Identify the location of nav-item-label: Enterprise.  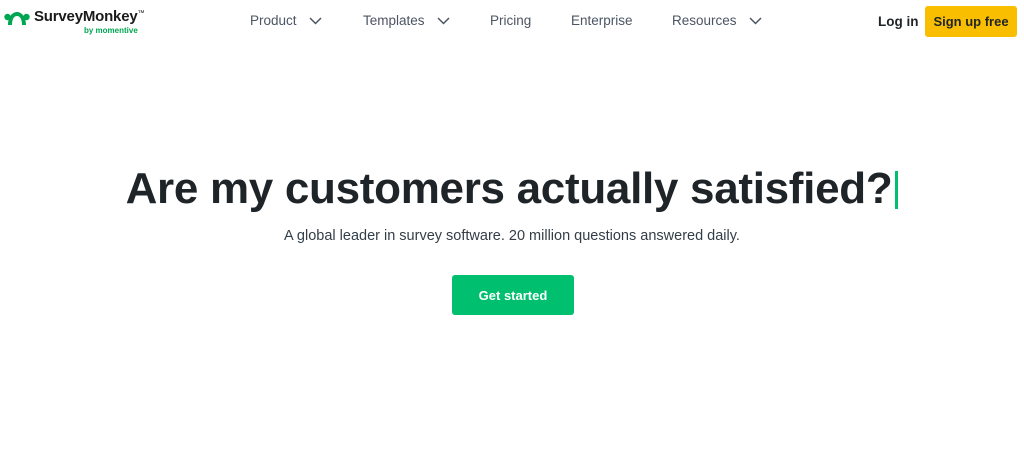
(602, 20).